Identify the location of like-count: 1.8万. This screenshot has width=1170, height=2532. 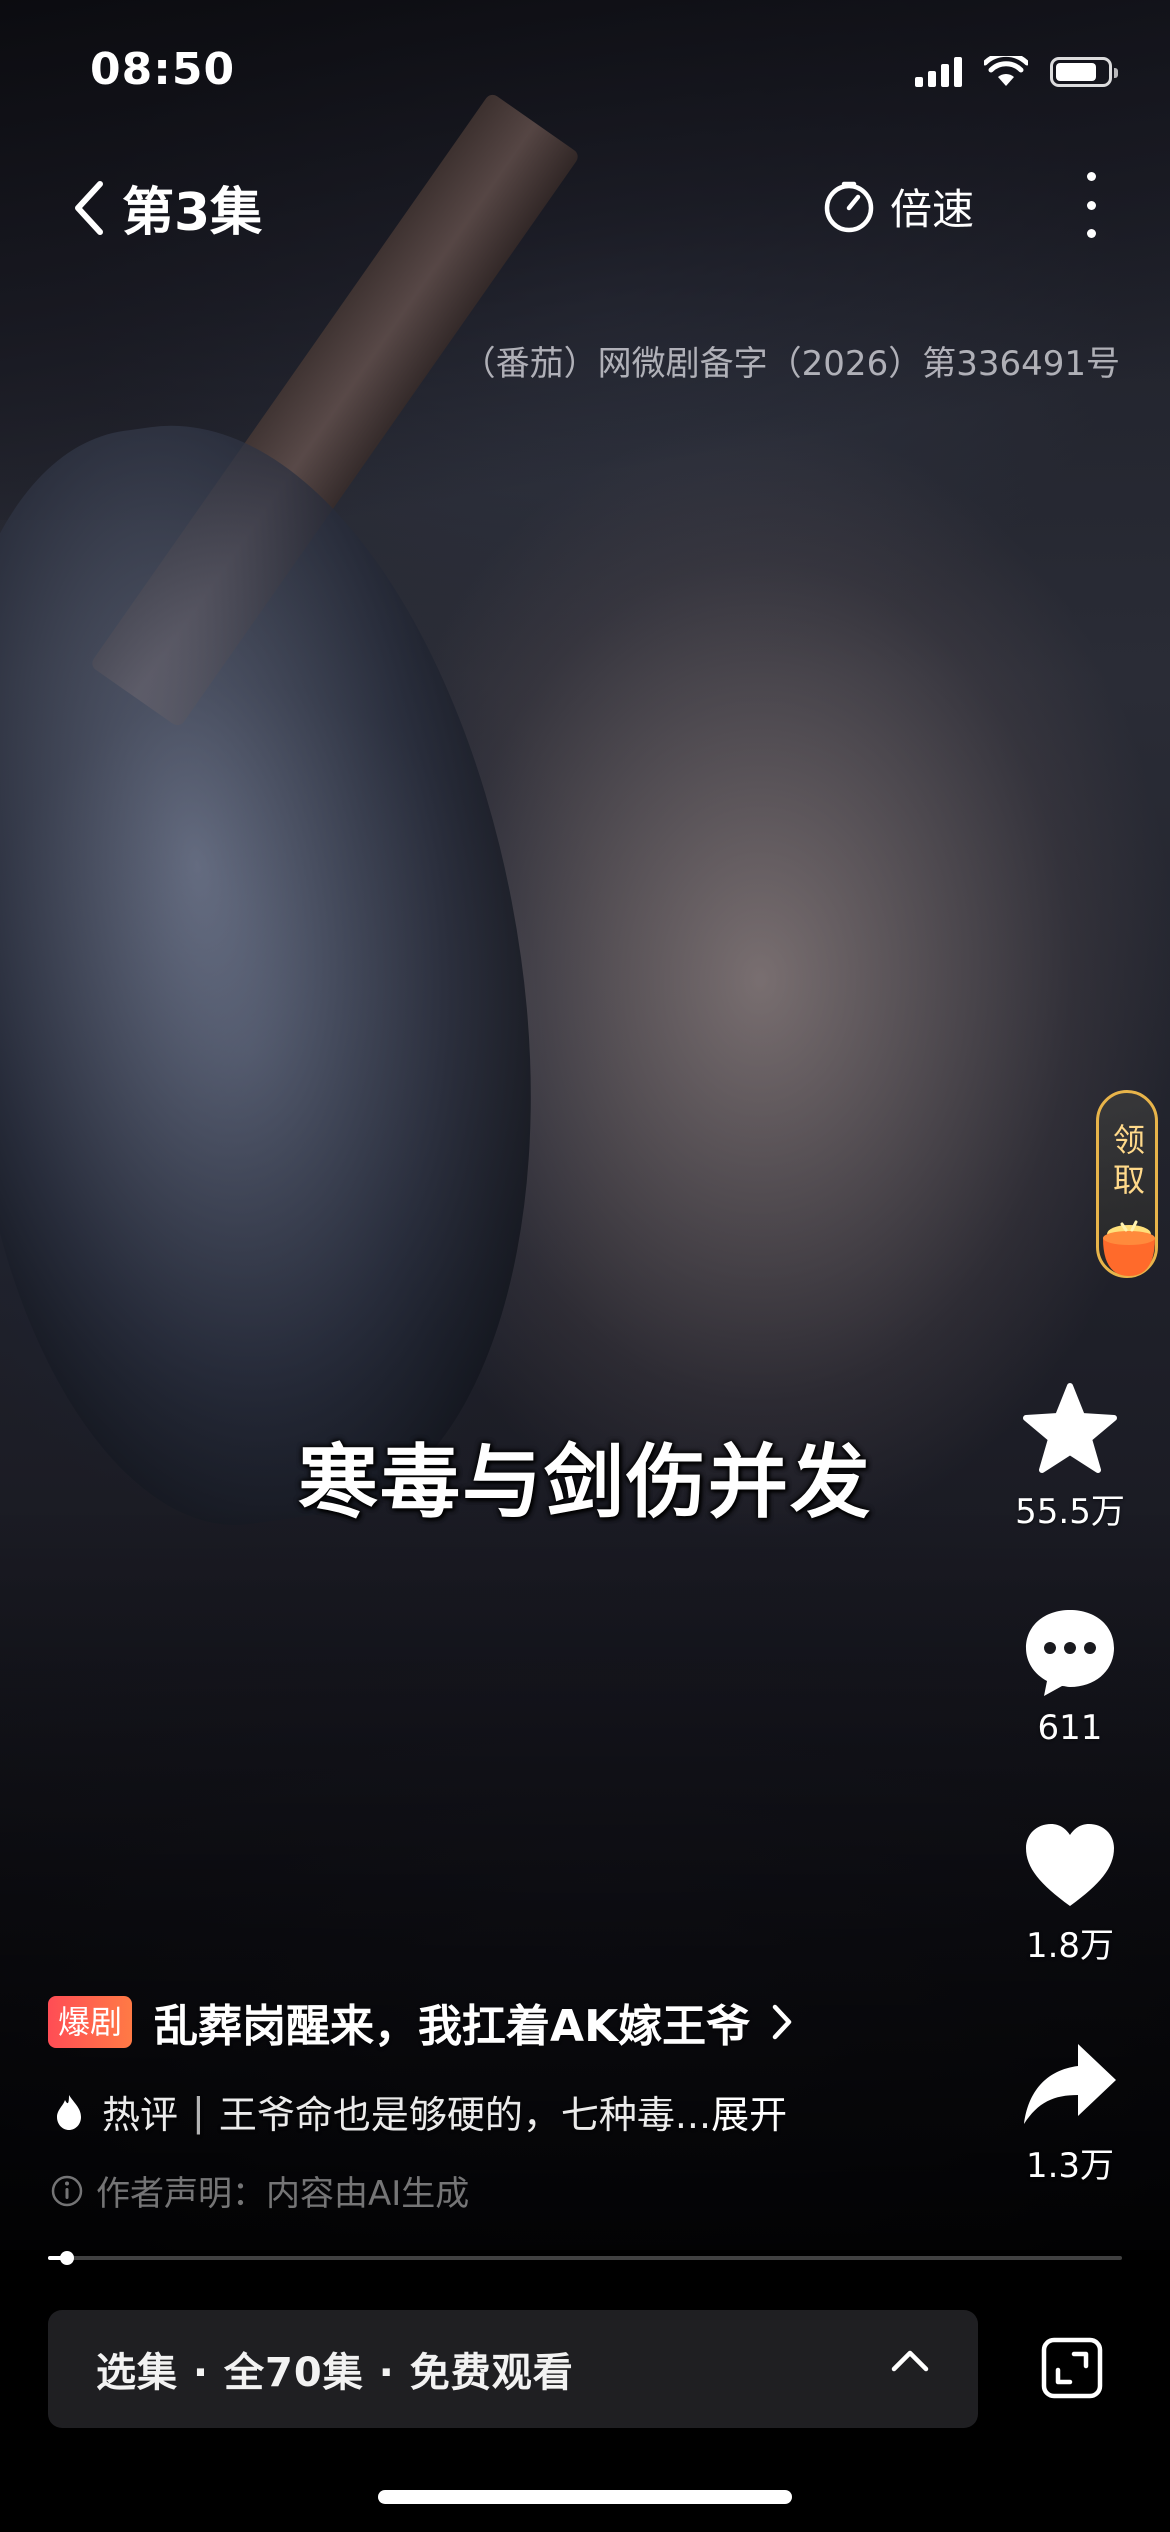
(1070, 1946).